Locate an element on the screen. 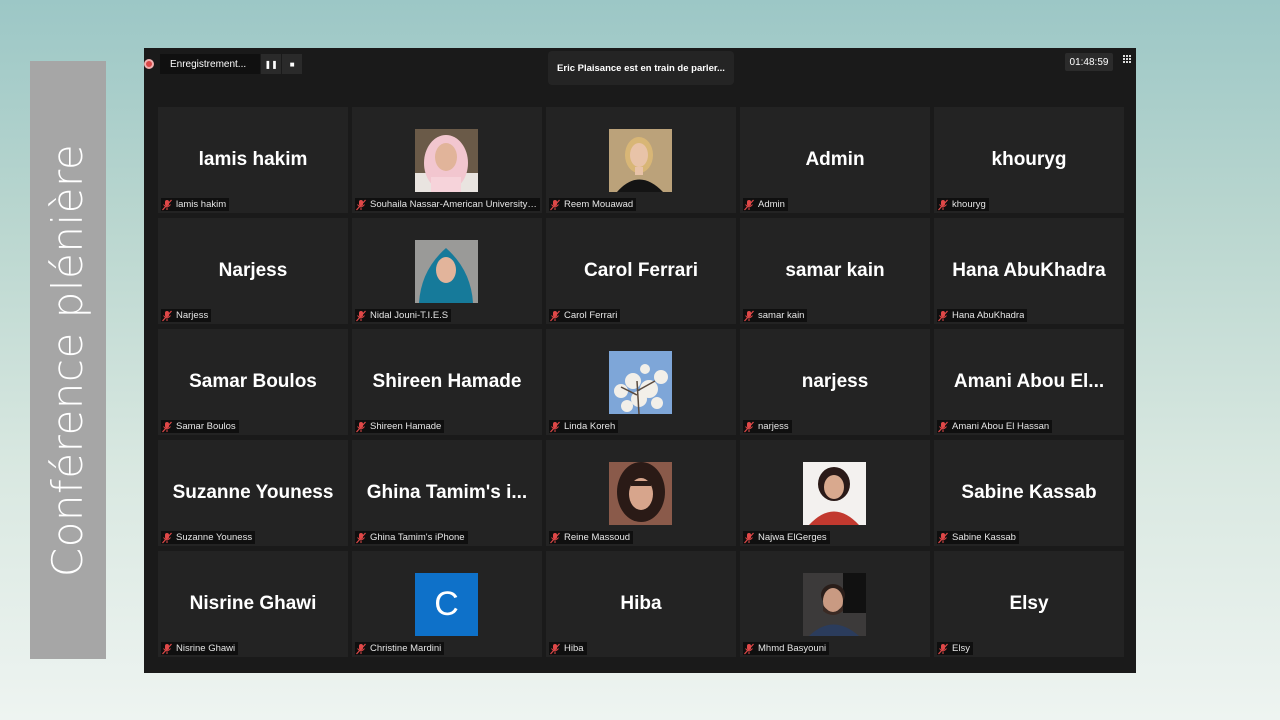 The image size is (1280, 720). participant-name-label: Samar Boulos is located at coordinates (200, 426).